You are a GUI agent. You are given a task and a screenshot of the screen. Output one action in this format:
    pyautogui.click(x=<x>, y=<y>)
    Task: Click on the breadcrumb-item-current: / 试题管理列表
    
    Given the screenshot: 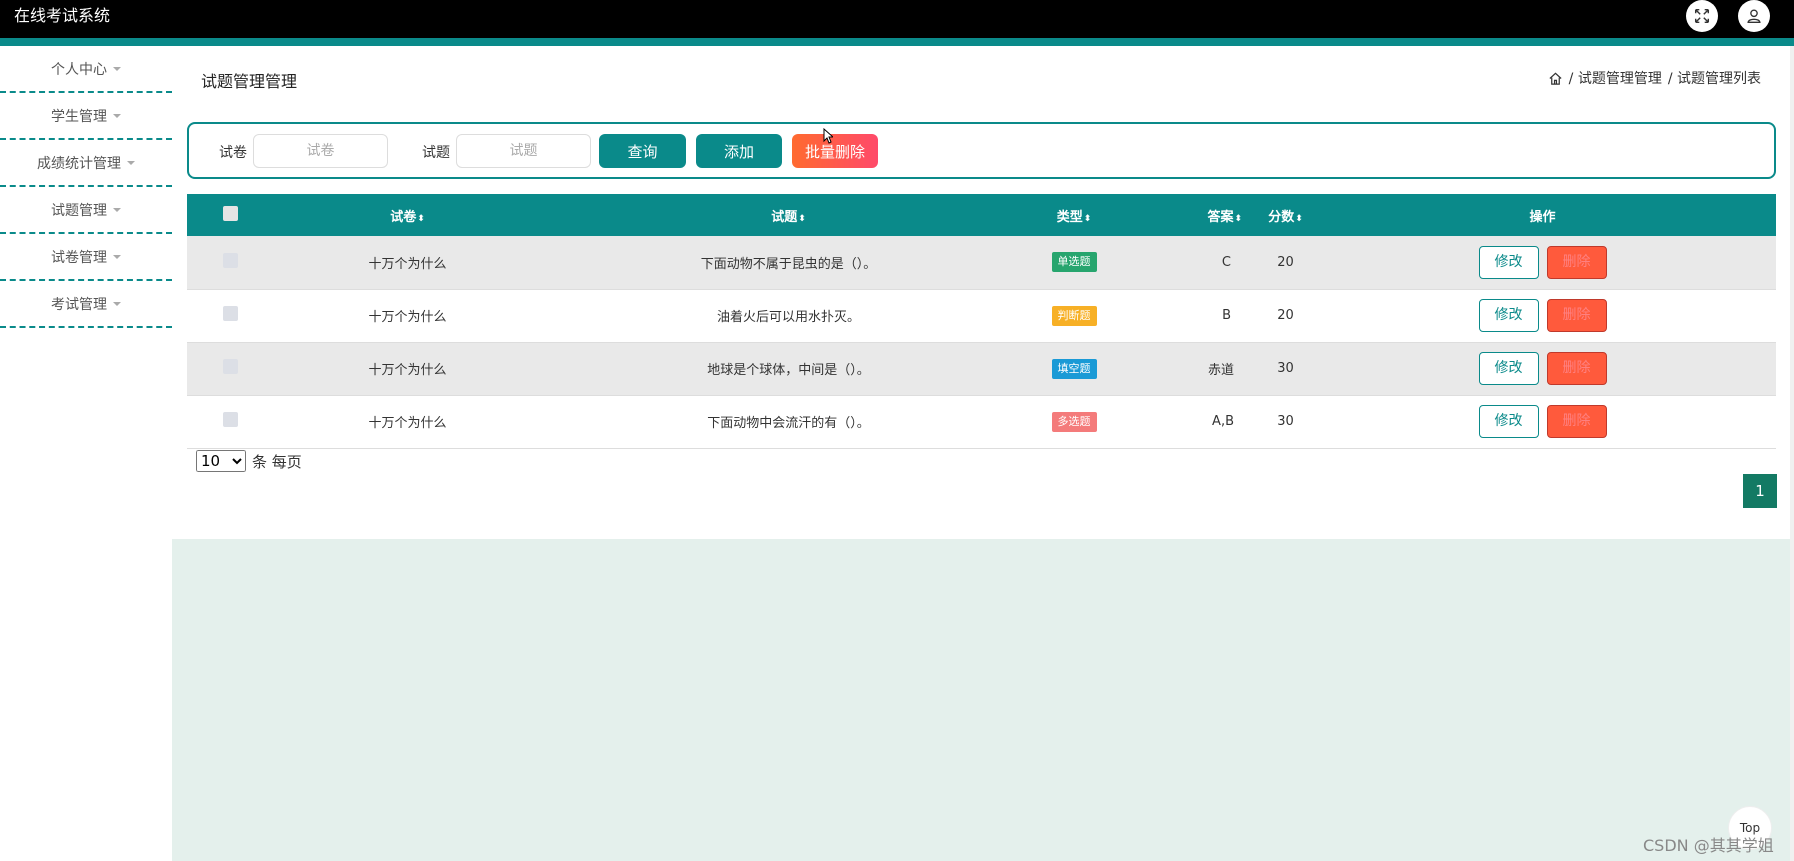 What is the action you would take?
    pyautogui.click(x=1714, y=79)
    